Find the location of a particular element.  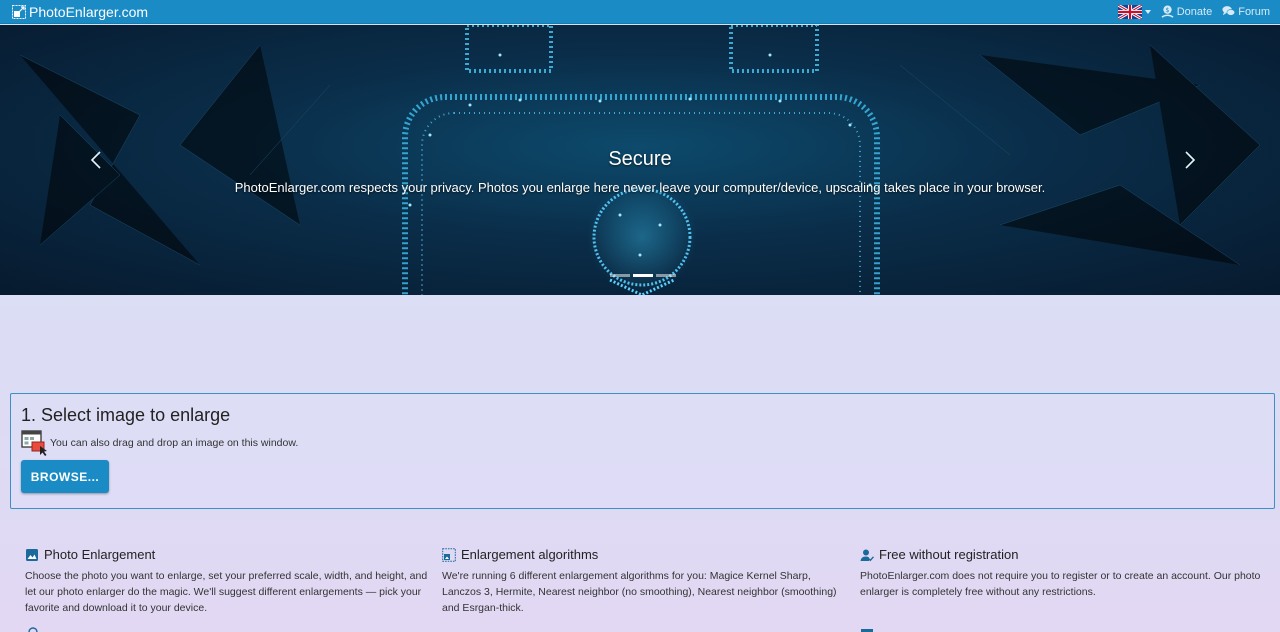

feature-heading: Free without registration is located at coordinates (1062, 554).